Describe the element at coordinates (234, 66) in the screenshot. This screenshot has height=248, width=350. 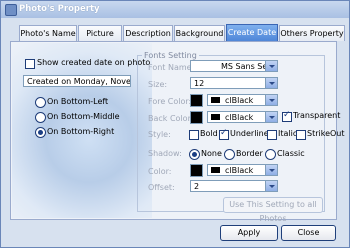
I see `font-name-combo: MS Sans Serif` at that location.